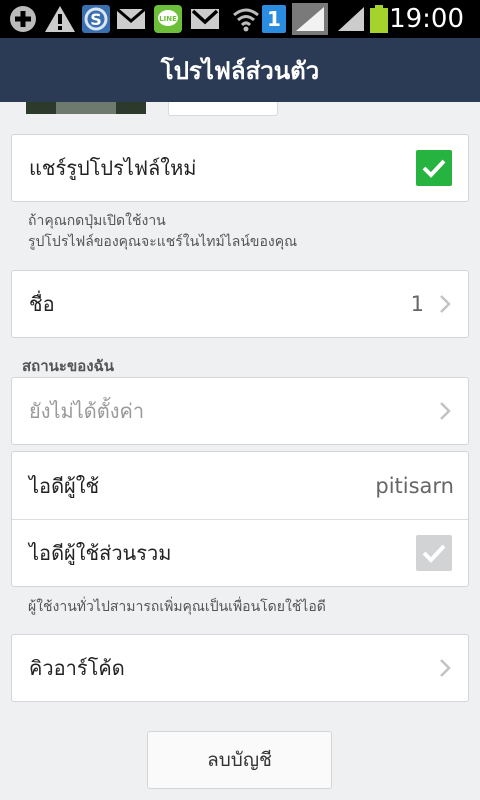 The width and height of the screenshot is (480, 800). I want to click on share-profile-checkbox, so click(434, 168).